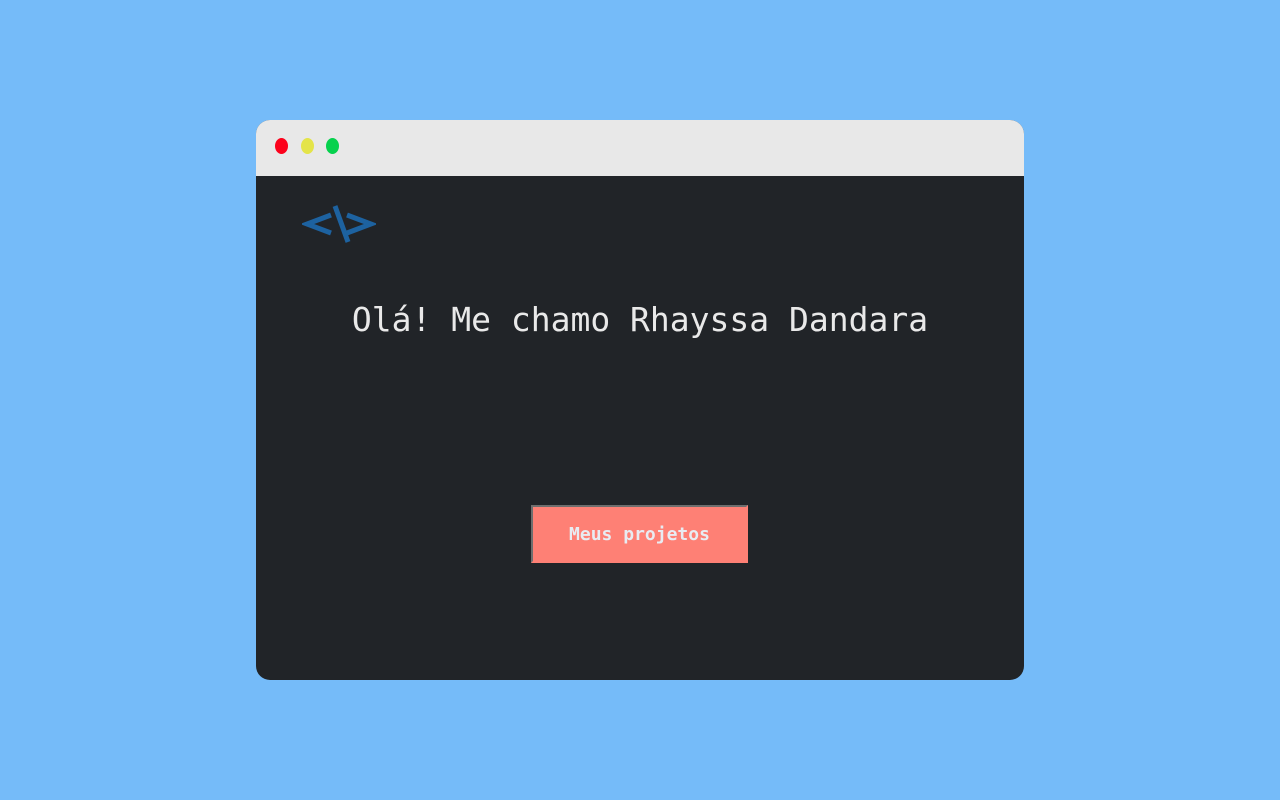 The image size is (1280, 800). What do you see at coordinates (307, 146) in the screenshot?
I see `minimize-window-button` at bounding box center [307, 146].